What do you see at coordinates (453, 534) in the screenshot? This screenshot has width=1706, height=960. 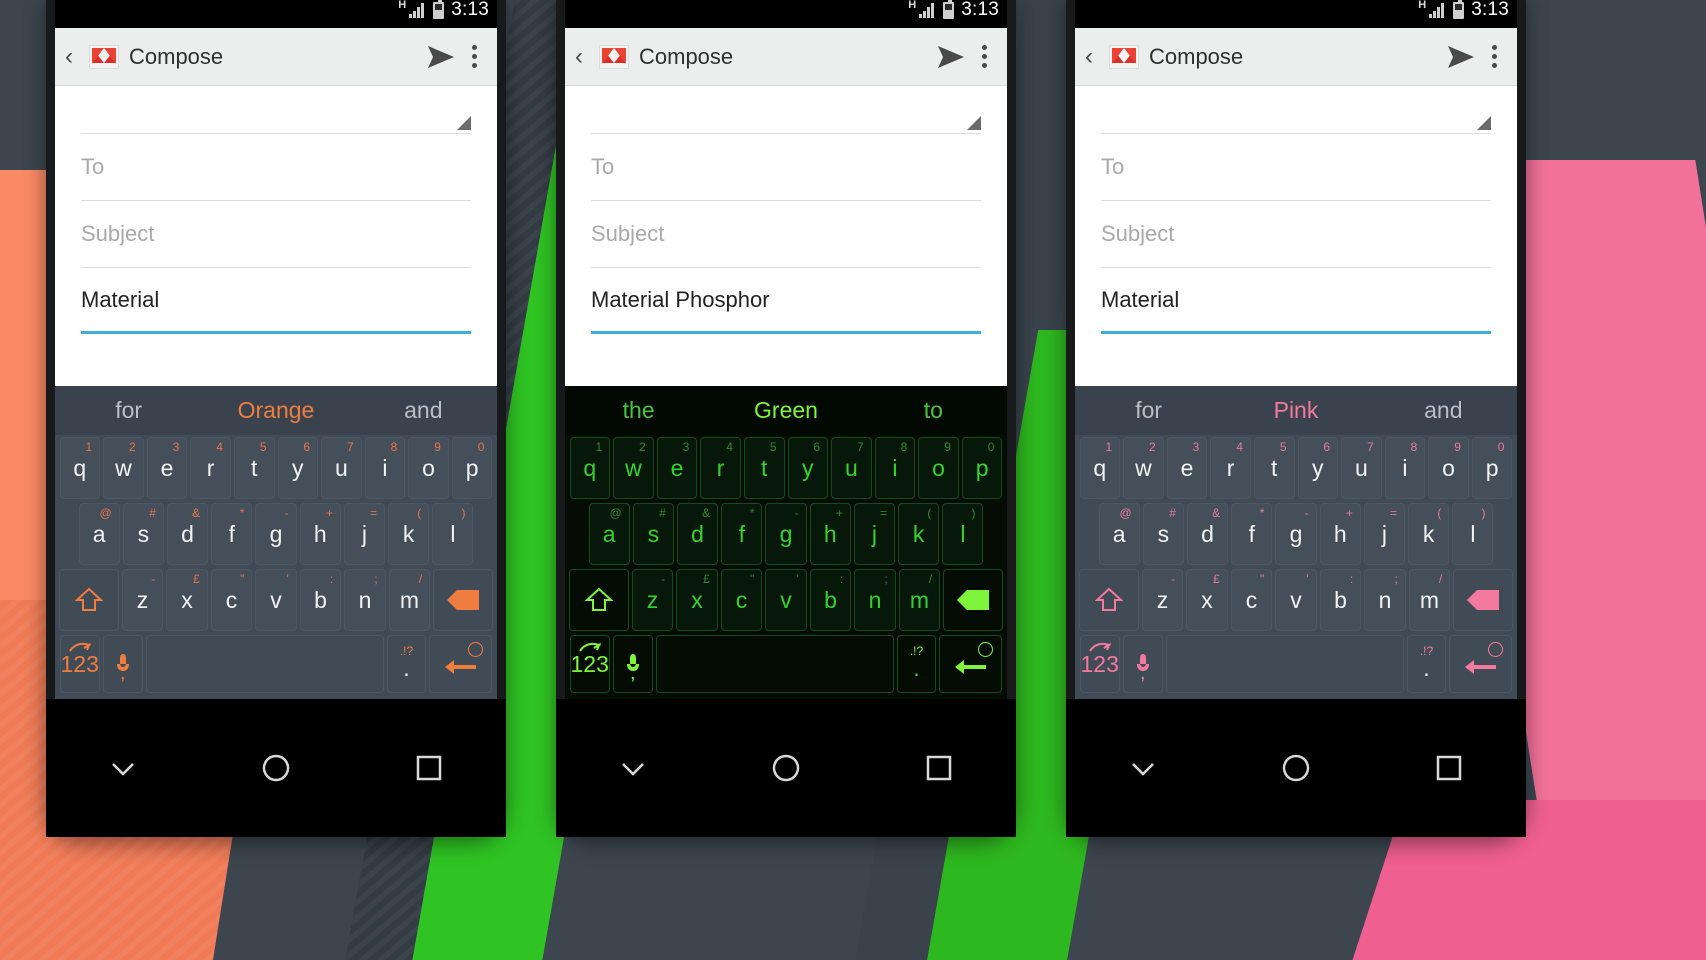 I see `key-l: ) l` at bounding box center [453, 534].